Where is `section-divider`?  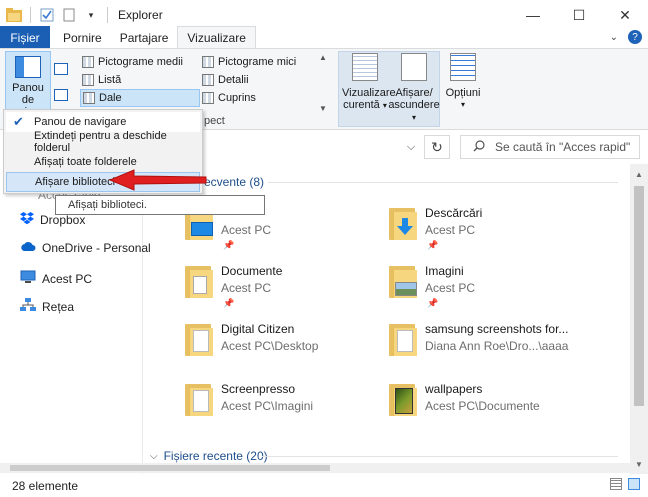
section-divider is located at coordinates (443, 182).